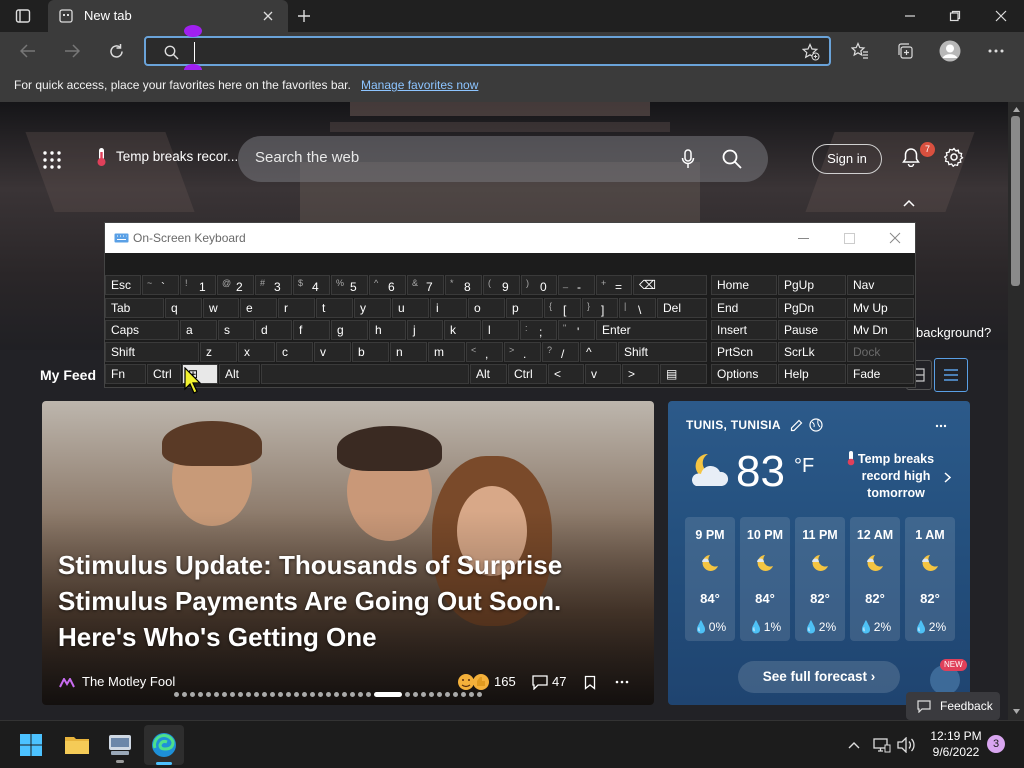  I want to click on osk-key: Shift, so click(662, 352).